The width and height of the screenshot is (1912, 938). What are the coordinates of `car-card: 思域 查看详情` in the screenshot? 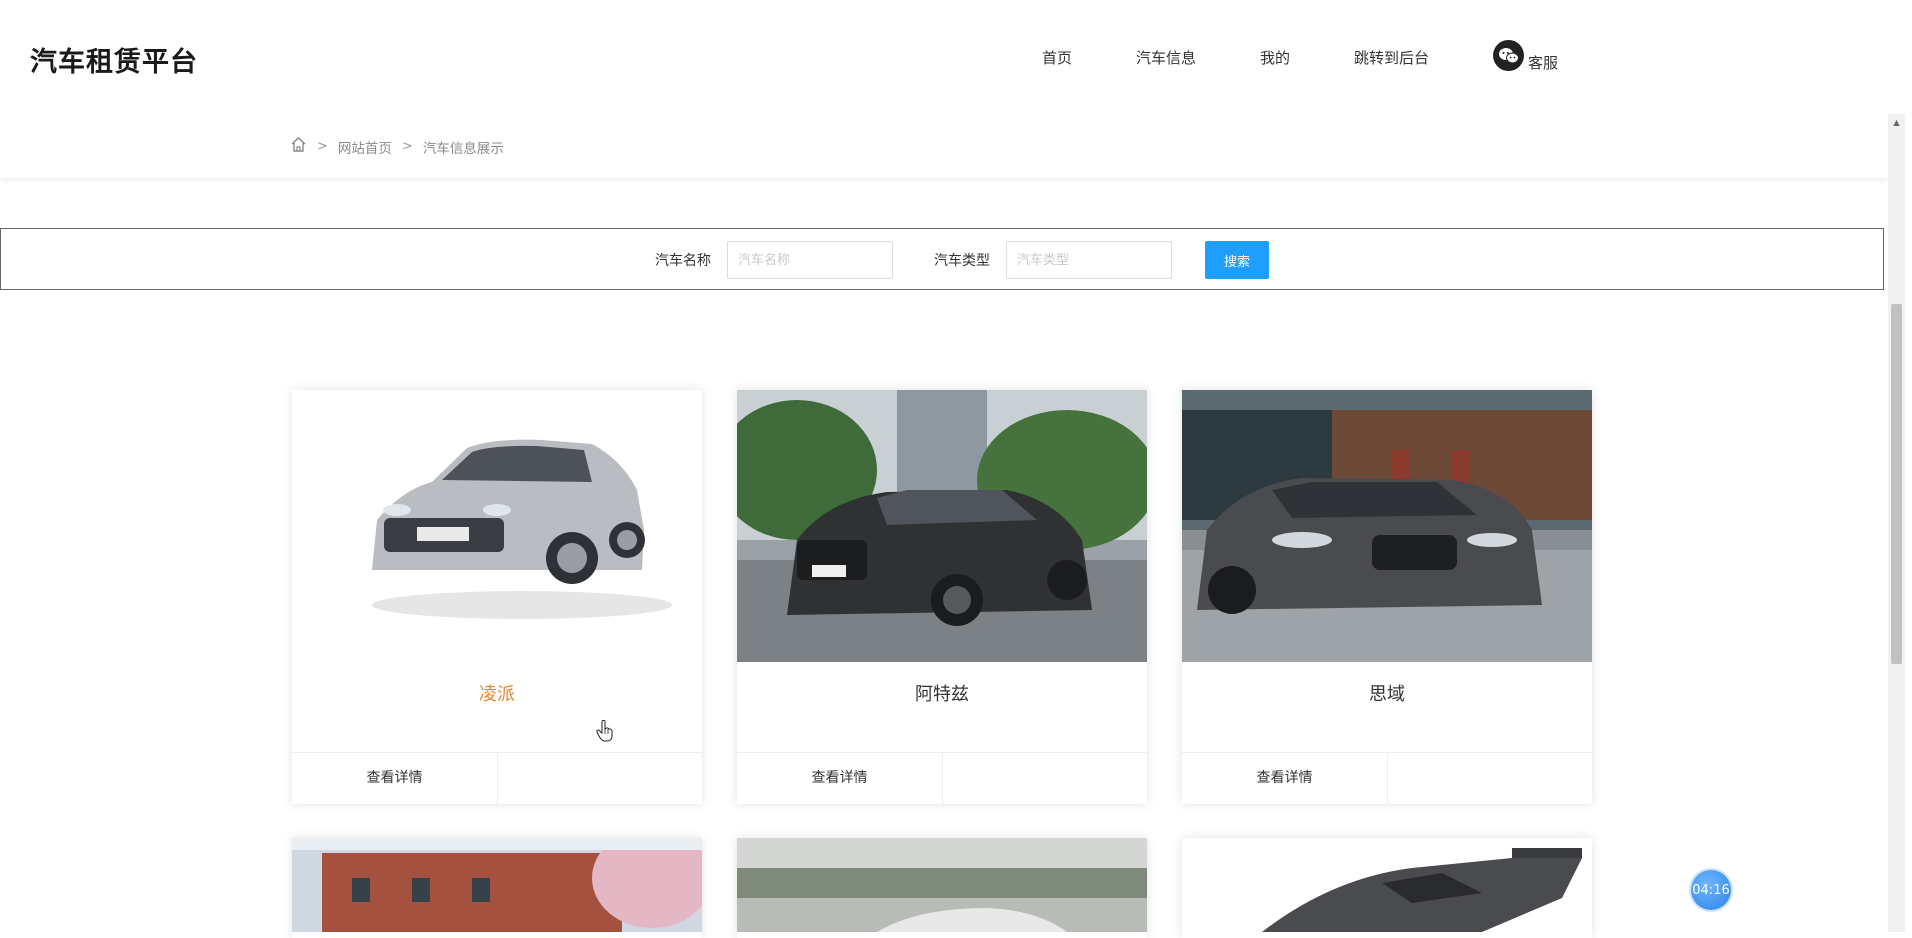 It's located at (1387, 597).